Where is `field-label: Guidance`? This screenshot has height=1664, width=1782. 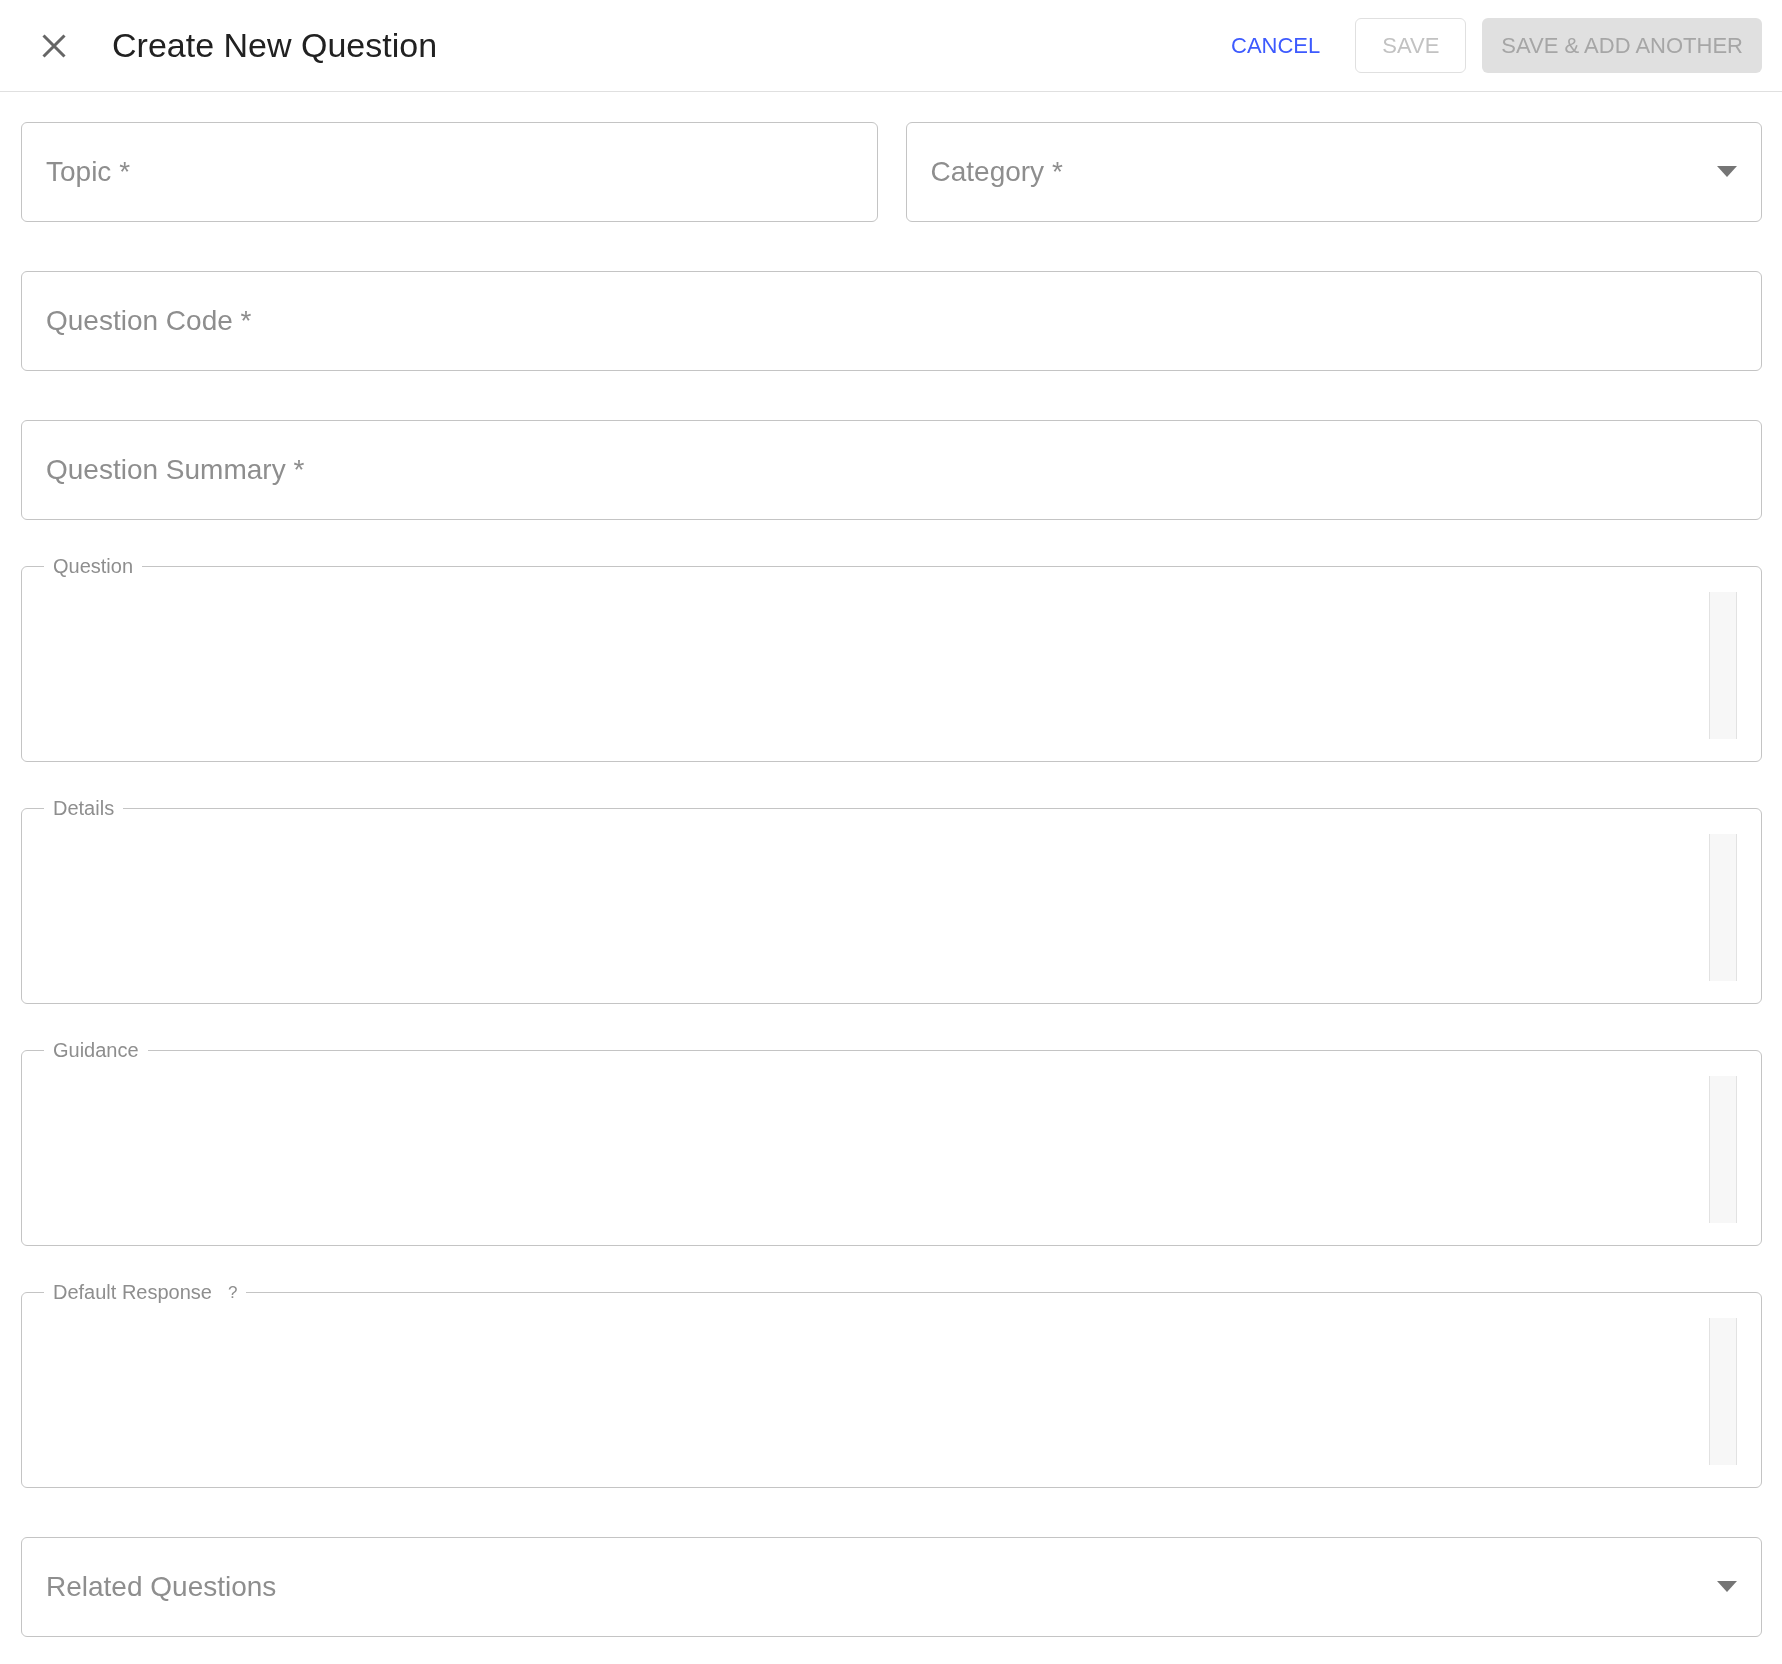 field-label: Guidance is located at coordinates (96, 1050).